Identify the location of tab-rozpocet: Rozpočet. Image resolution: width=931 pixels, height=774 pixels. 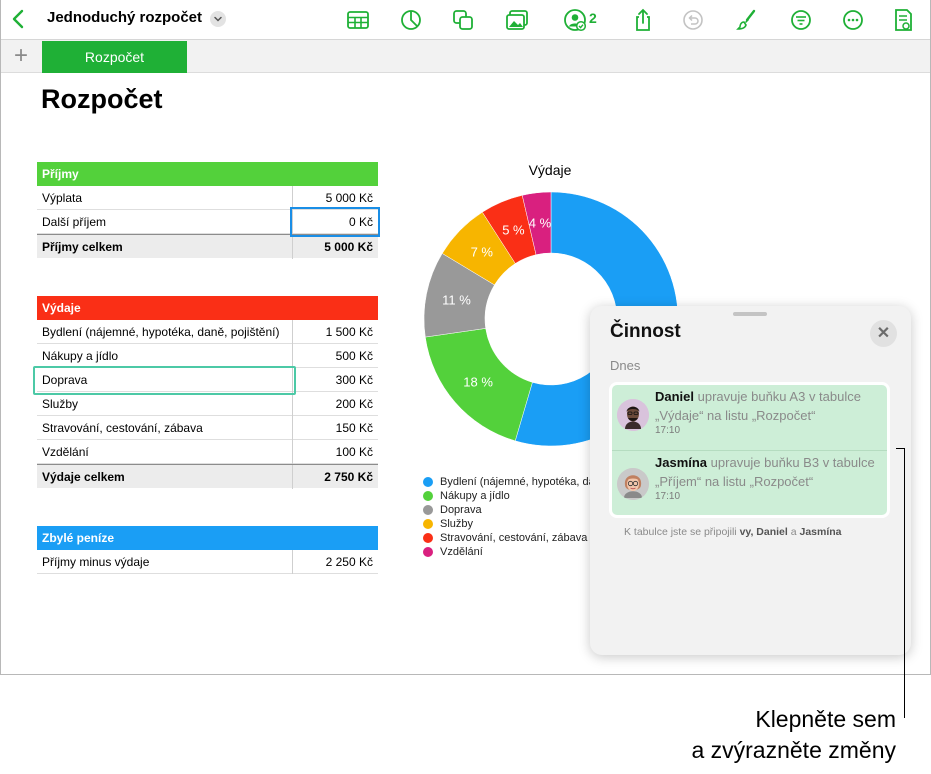
(114, 57).